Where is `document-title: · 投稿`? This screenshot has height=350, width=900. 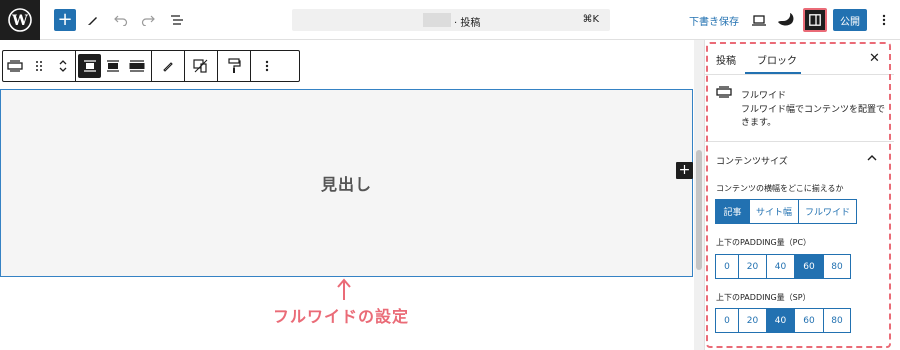
document-title: · 投稿 is located at coordinates (467, 23).